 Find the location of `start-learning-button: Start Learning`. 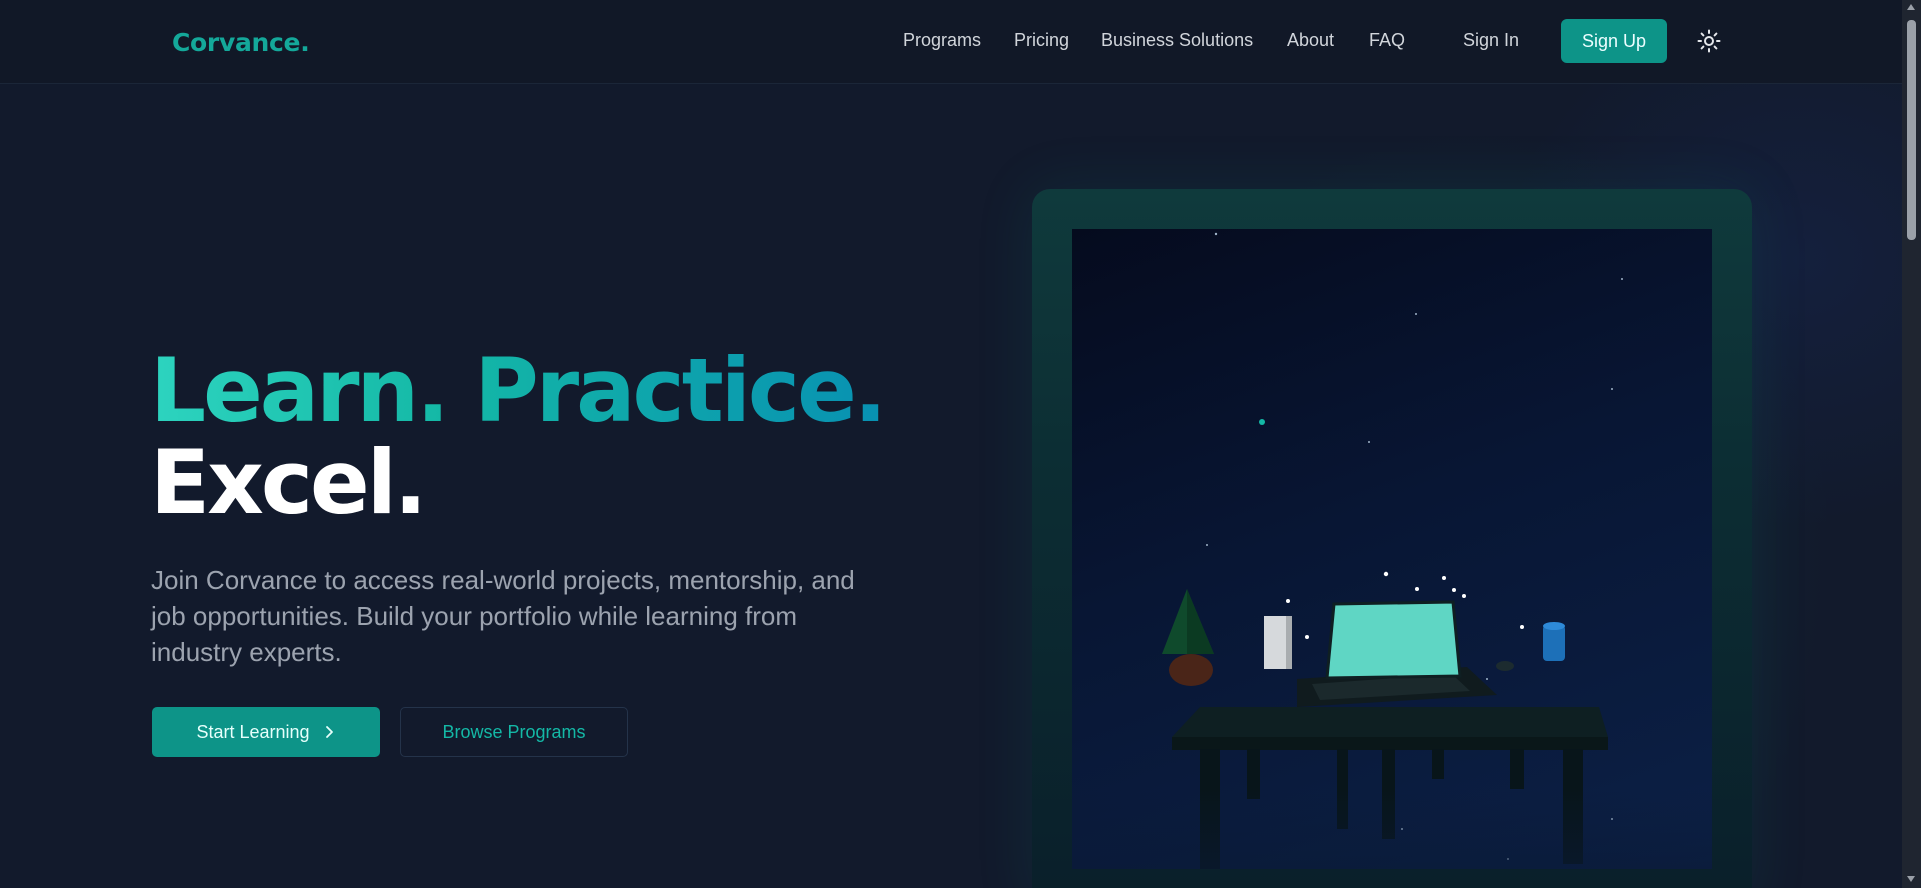

start-learning-button: Start Learning is located at coordinates (266, 732).